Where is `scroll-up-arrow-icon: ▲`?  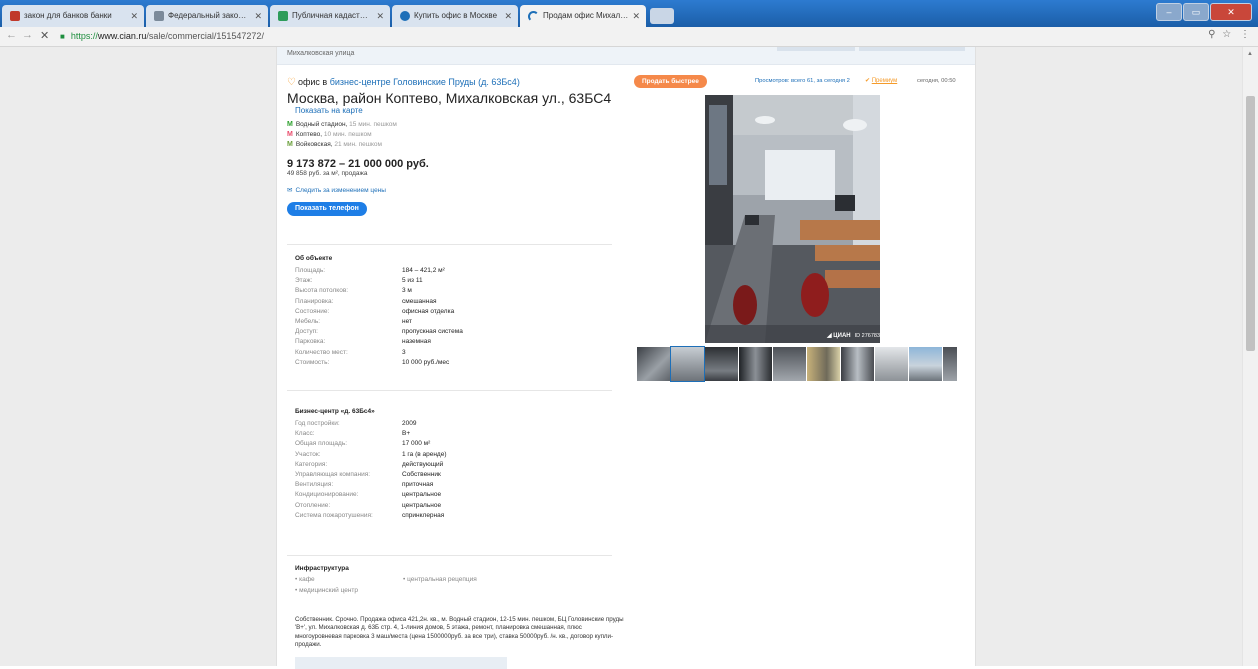 scroll-up-arrow-icon: ▲ is located at coordinates (1250, 54).